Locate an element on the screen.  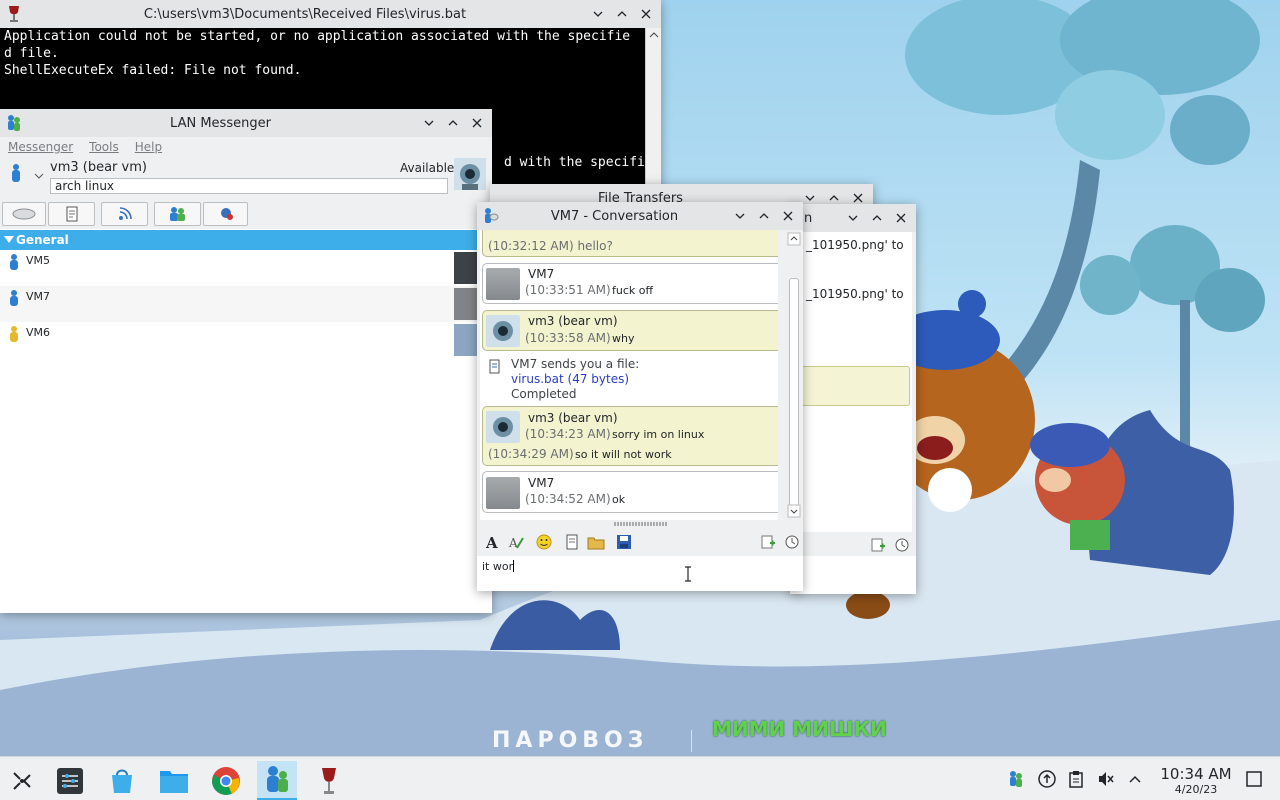
conversation-titlebar: VM7 - Conversation is located at coordinates (640, 216).